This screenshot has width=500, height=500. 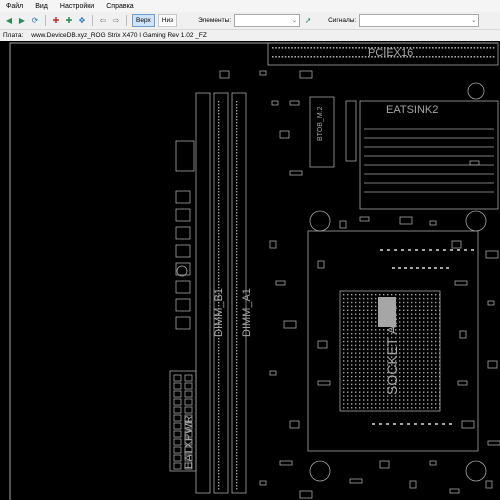 I want to click on atx-pin, so click(x=188, y=402).